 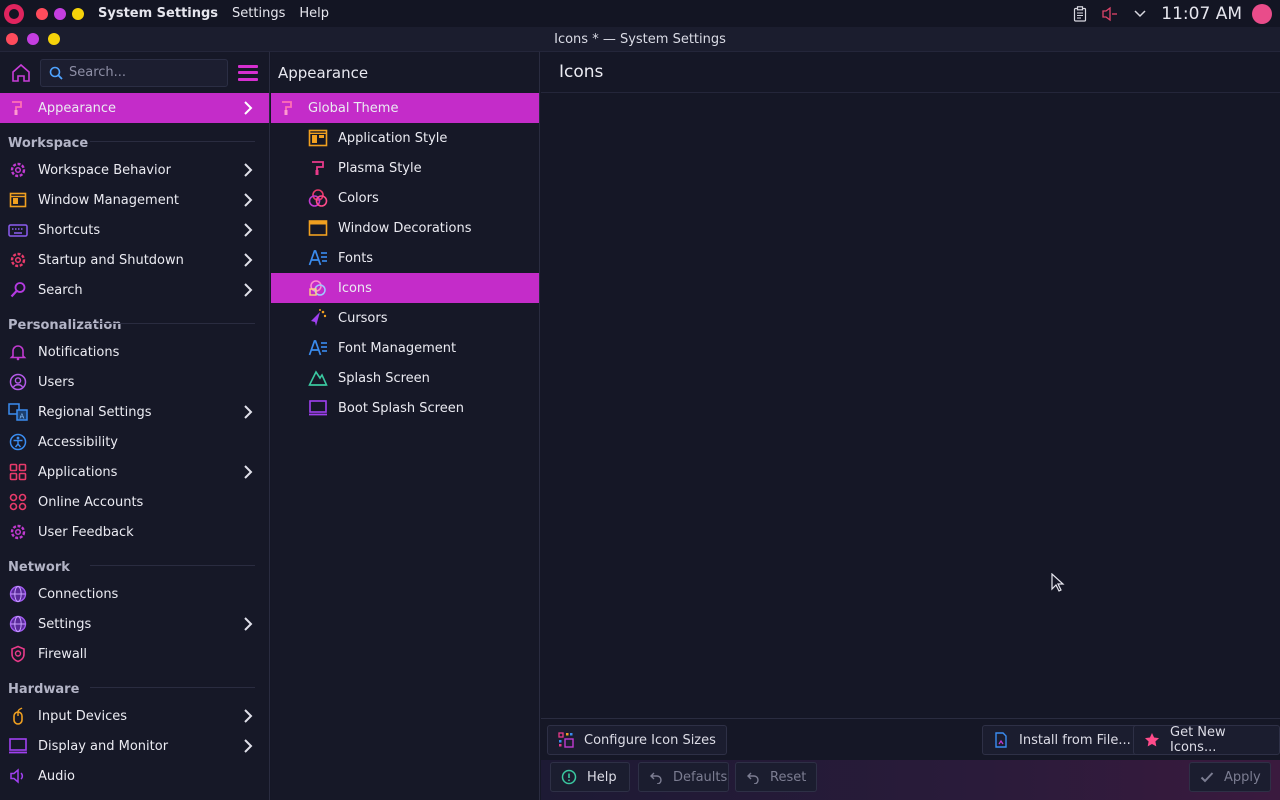 What do you see at coordinates (405, 318) in the screenshot?
I see `appearance-item-cursors: Cursors` at bounding box center [405, 318].